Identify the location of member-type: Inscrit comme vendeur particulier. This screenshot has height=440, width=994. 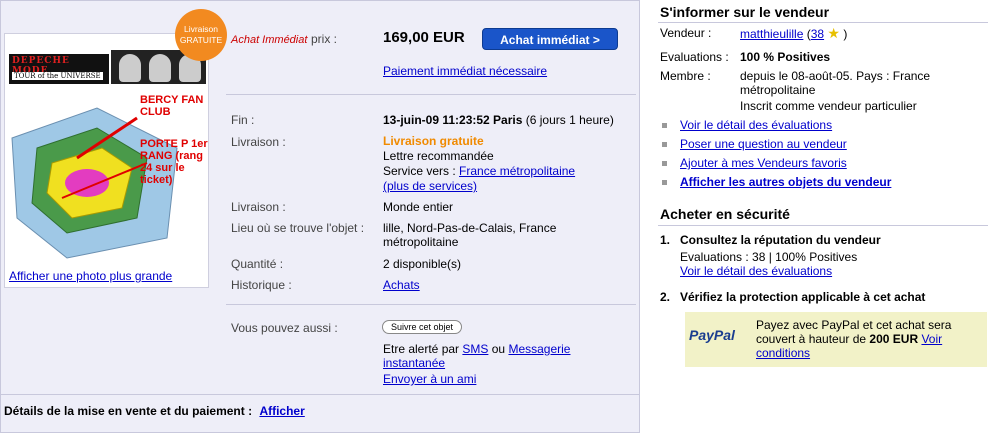
(828, 106).